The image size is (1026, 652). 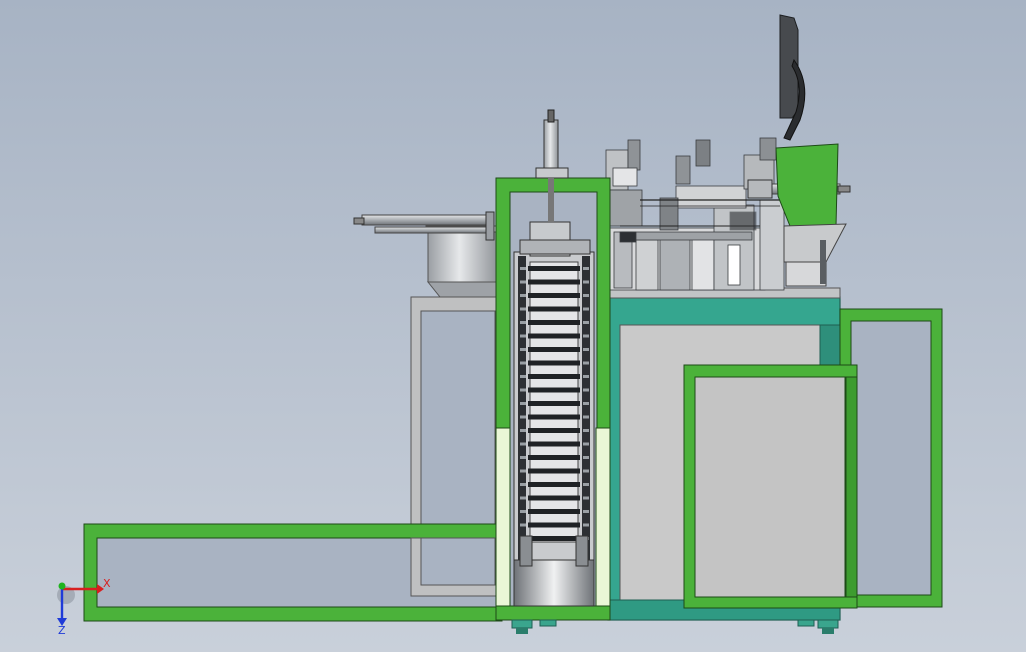 I want to click on upper-mechanism, so click(x=685, y=214).